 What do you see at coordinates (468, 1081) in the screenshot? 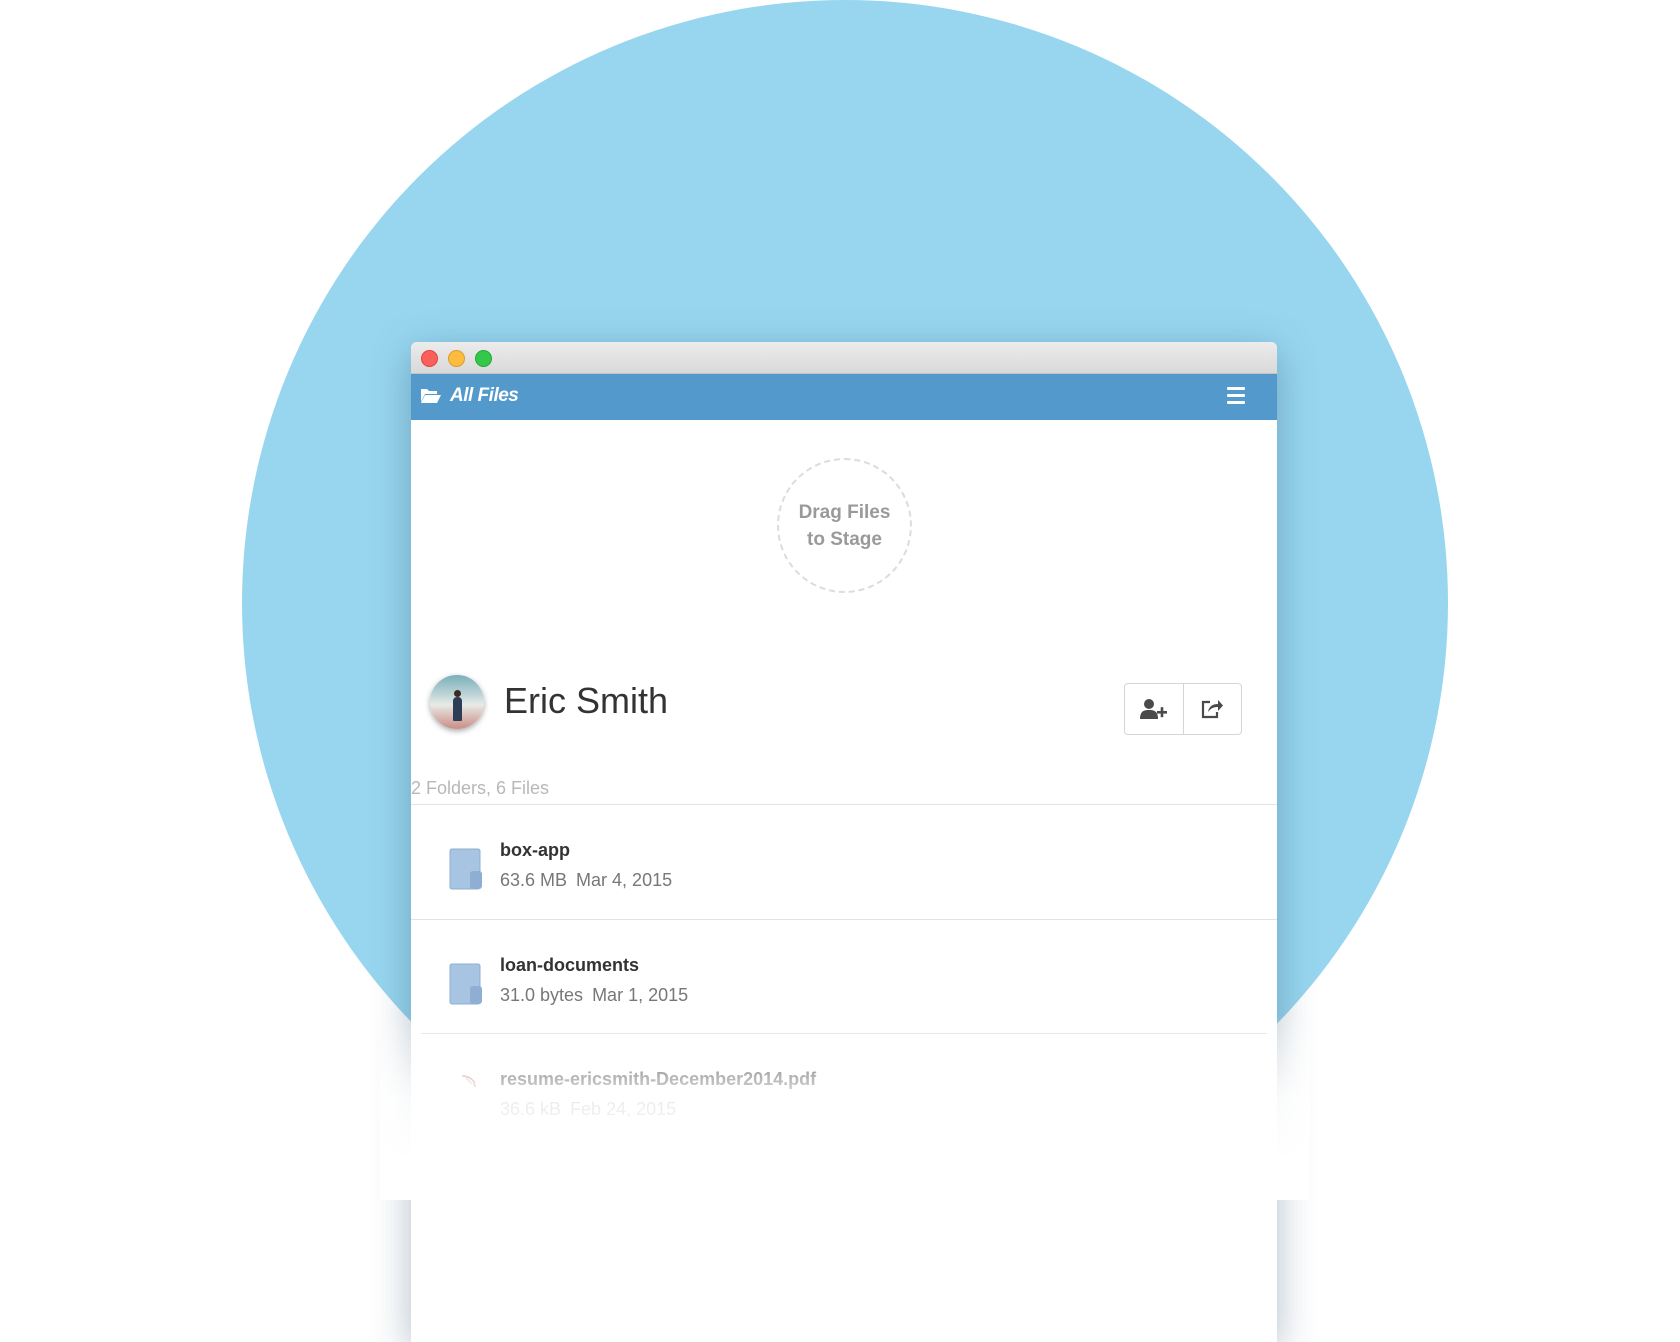
I see `pdf-icon` at bounding box center [468, 1081].